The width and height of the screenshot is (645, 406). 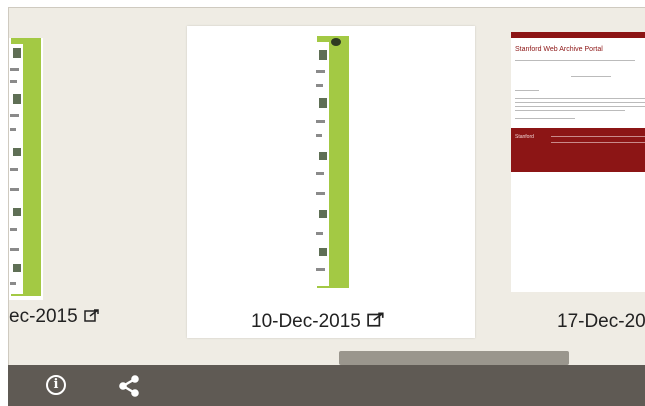 What do you see at coordinates (601, 322) in the screenshot?
I see `capture-date-label: 17-Dec-20` at bounding box center [601, 322].